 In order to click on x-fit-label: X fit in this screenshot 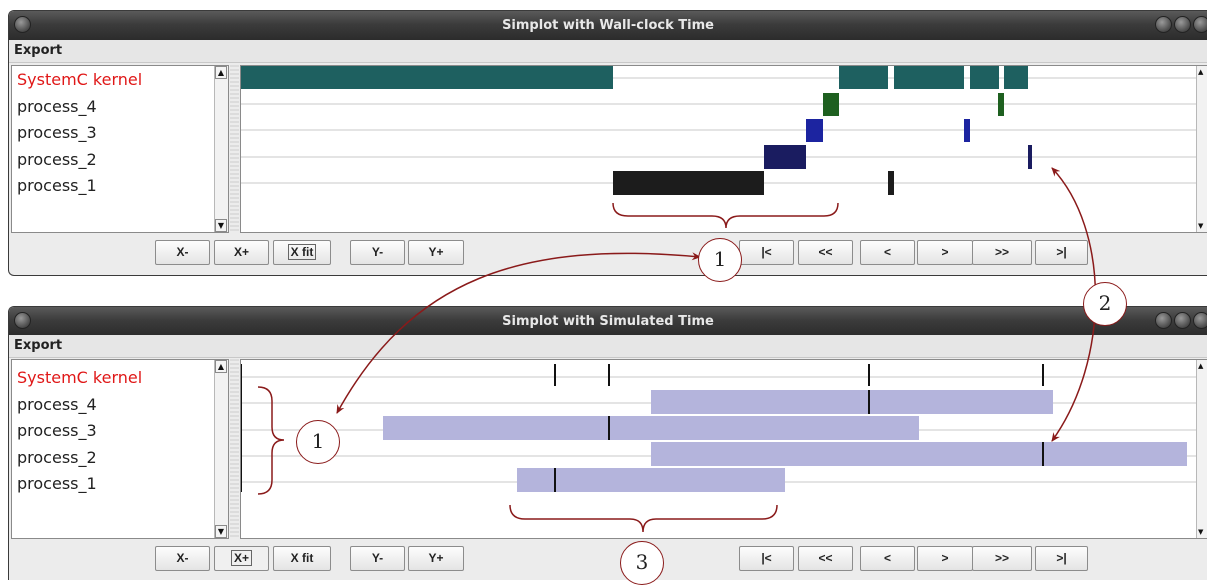, I will do `click(302, 252)`.